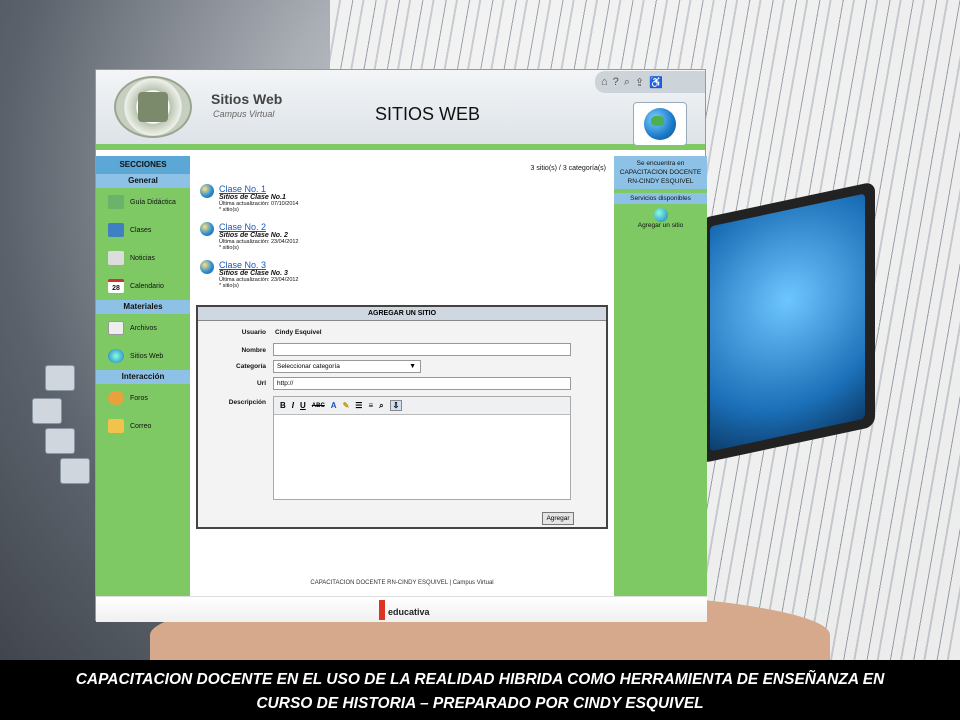  I want to click on accessibility-icon: ♿, so click(656, 82).